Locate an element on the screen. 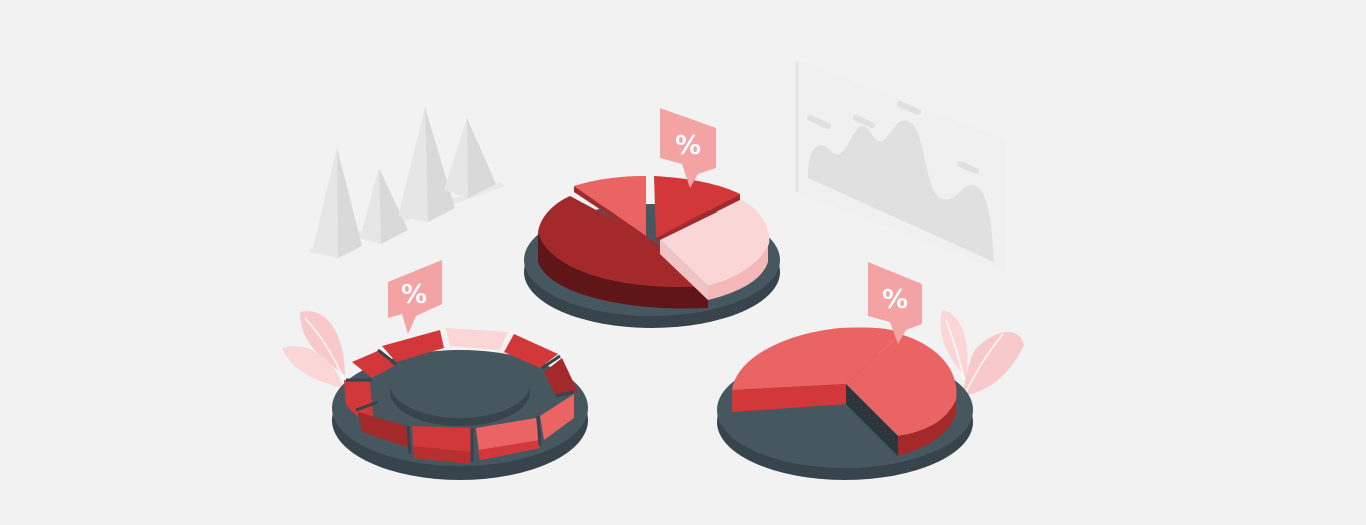  left-donut-chart is located at coordinates (460, 404).